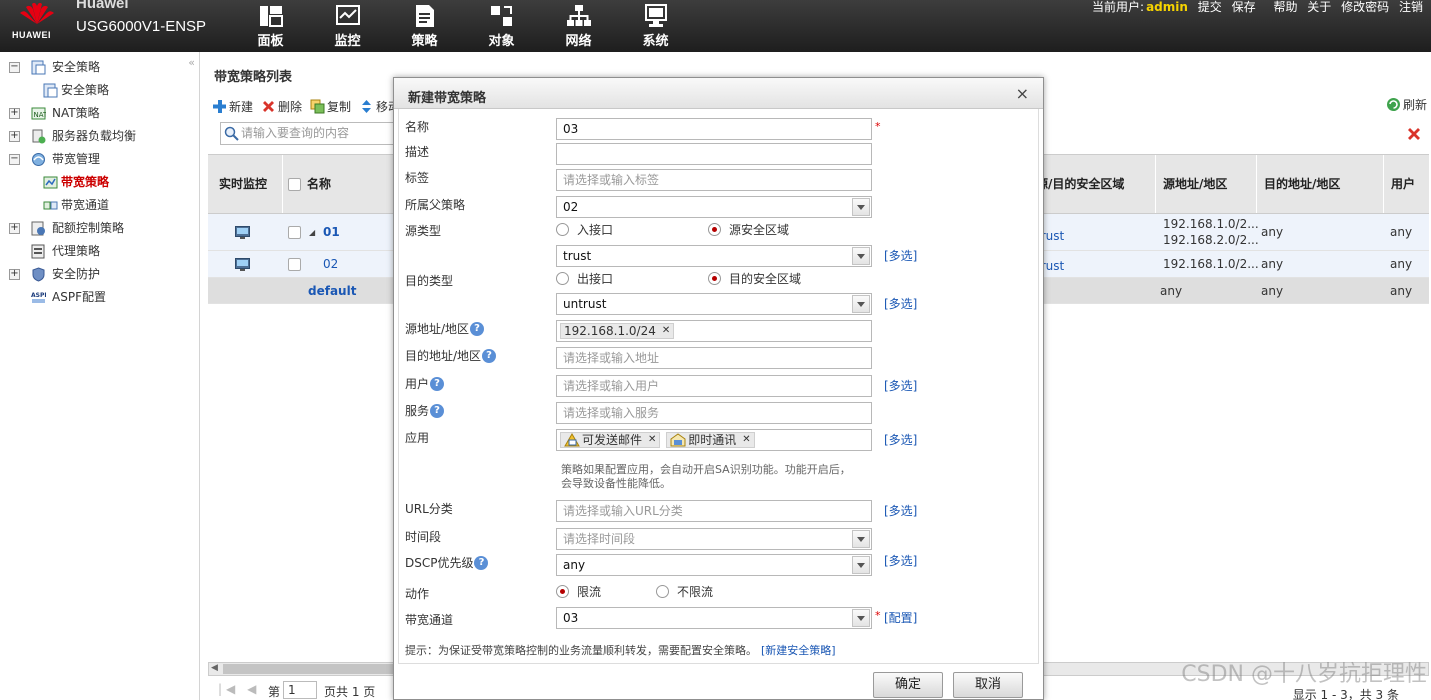  What do you see at coordinates (100, 113) in the screenshot?
I see `sidebar-item-nat-policy: + NAT NAT策略` at bounding box center [100, 113].